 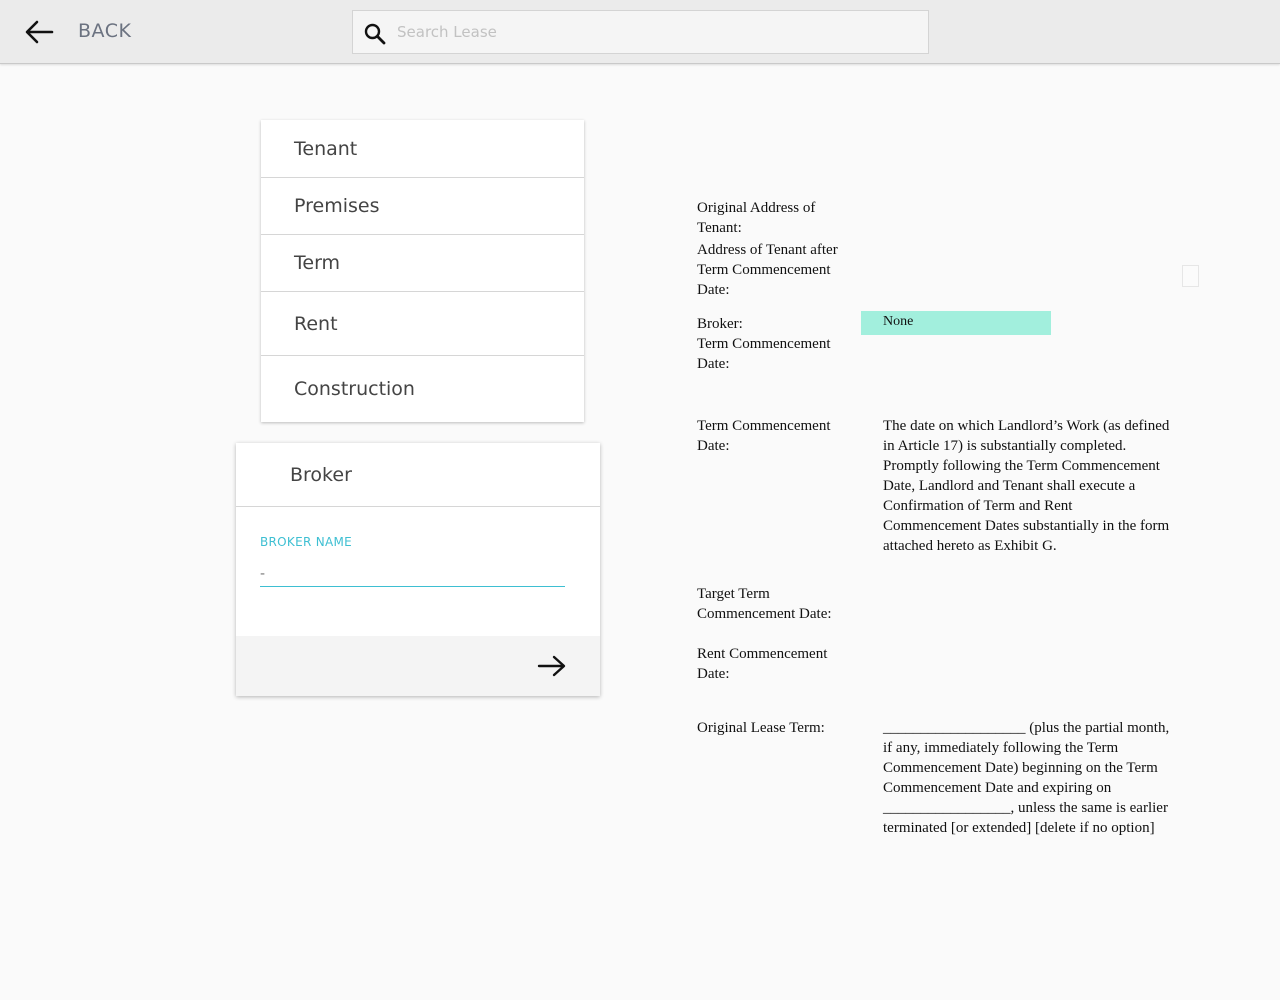 I want to click on search-bar, so click(x=640, y=32).